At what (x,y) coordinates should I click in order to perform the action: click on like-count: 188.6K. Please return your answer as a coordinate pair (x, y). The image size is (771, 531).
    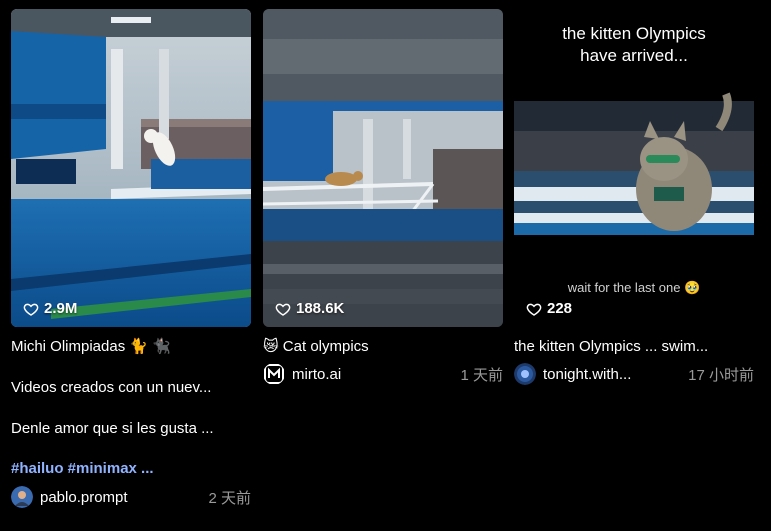
    Looking at the image, I should click on (309, 308).